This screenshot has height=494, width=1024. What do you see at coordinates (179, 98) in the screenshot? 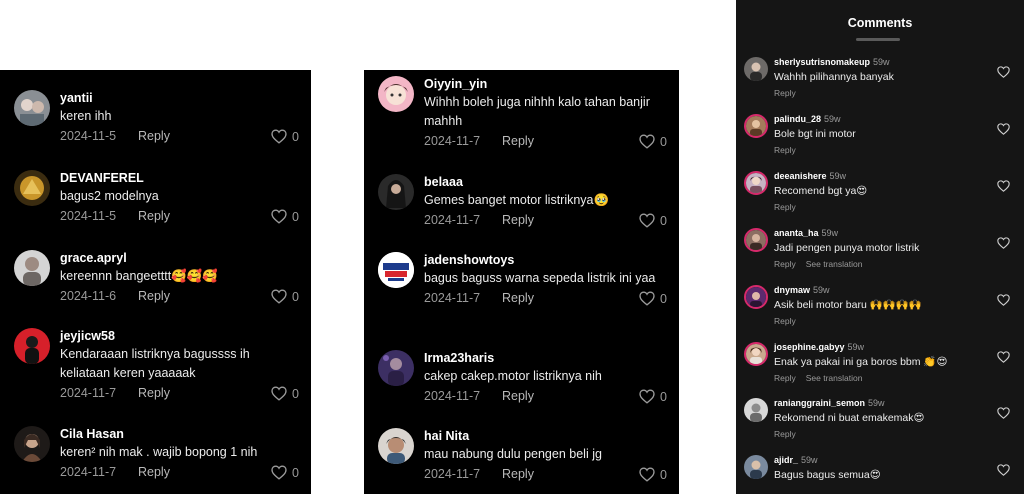
I see `comment-username: yantii` at bounding box center [179, 98].